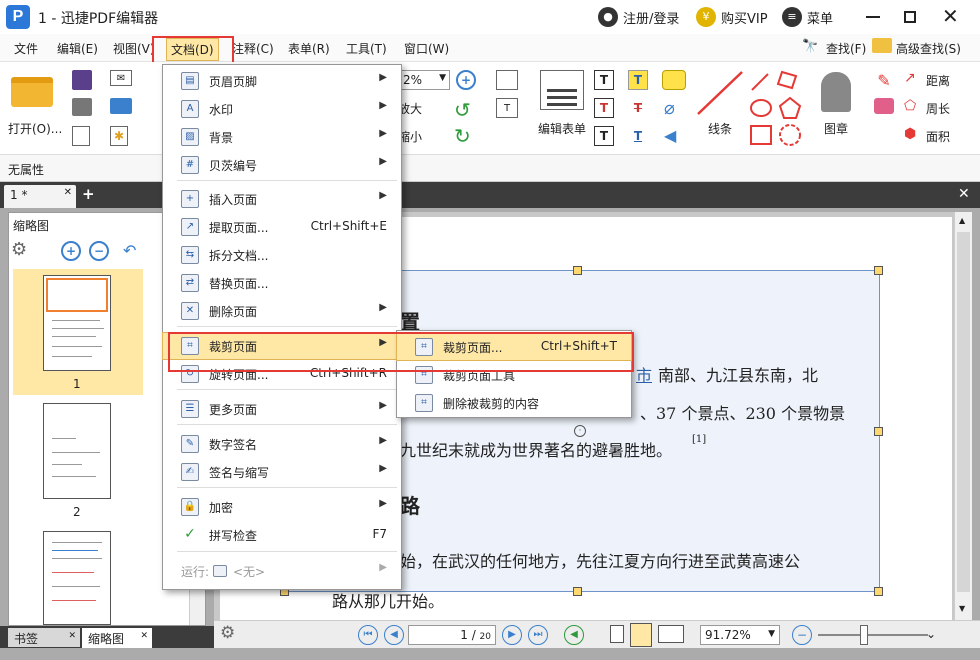  Describe the element at coordinates (963, 412) in the screenshot. I see `scrollbar-thumb` at that location.